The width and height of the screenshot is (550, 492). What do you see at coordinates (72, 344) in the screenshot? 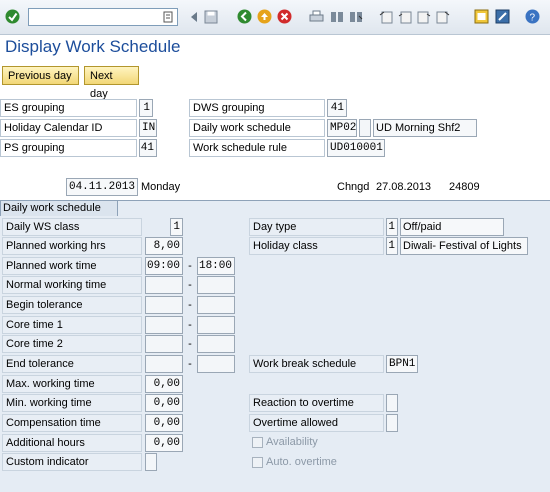
I see `core-time-2-label: Core time 2` at bounding box center [72, 344].